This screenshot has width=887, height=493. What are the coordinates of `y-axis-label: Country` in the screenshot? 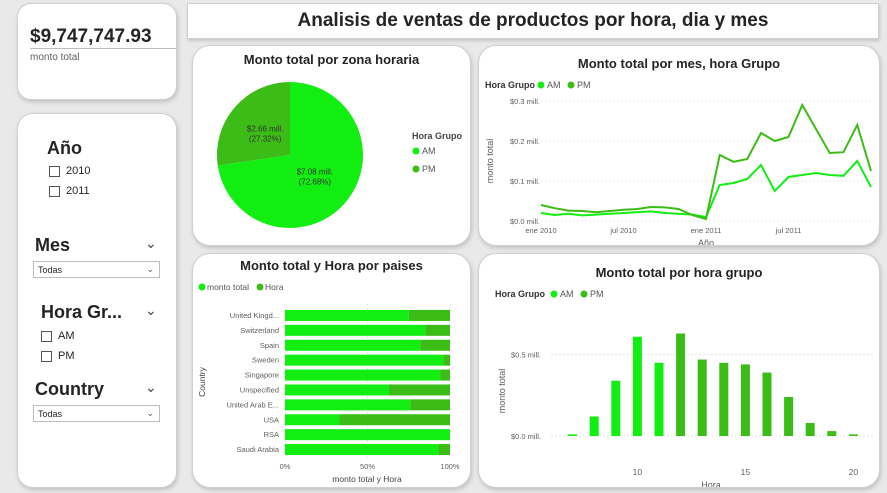 It's located at (202, 381).